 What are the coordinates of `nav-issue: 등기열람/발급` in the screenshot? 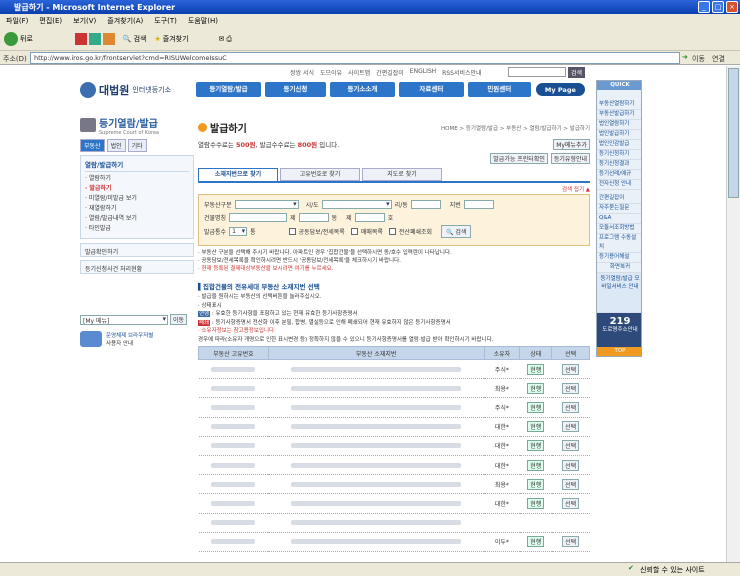 It's located at (228, 89).